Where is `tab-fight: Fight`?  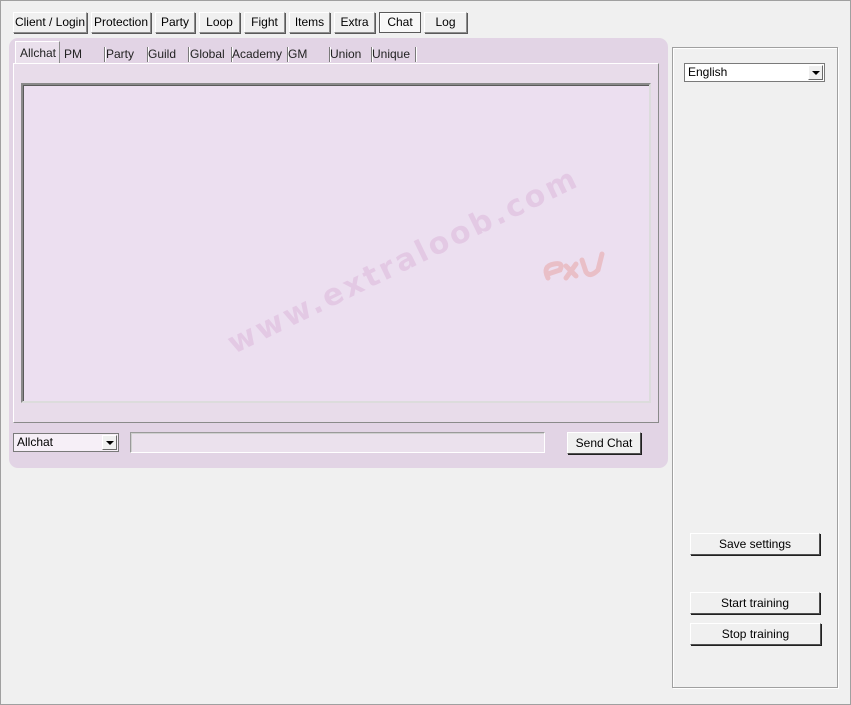 tab-fight: Fight is located at coordinates (264, 22).